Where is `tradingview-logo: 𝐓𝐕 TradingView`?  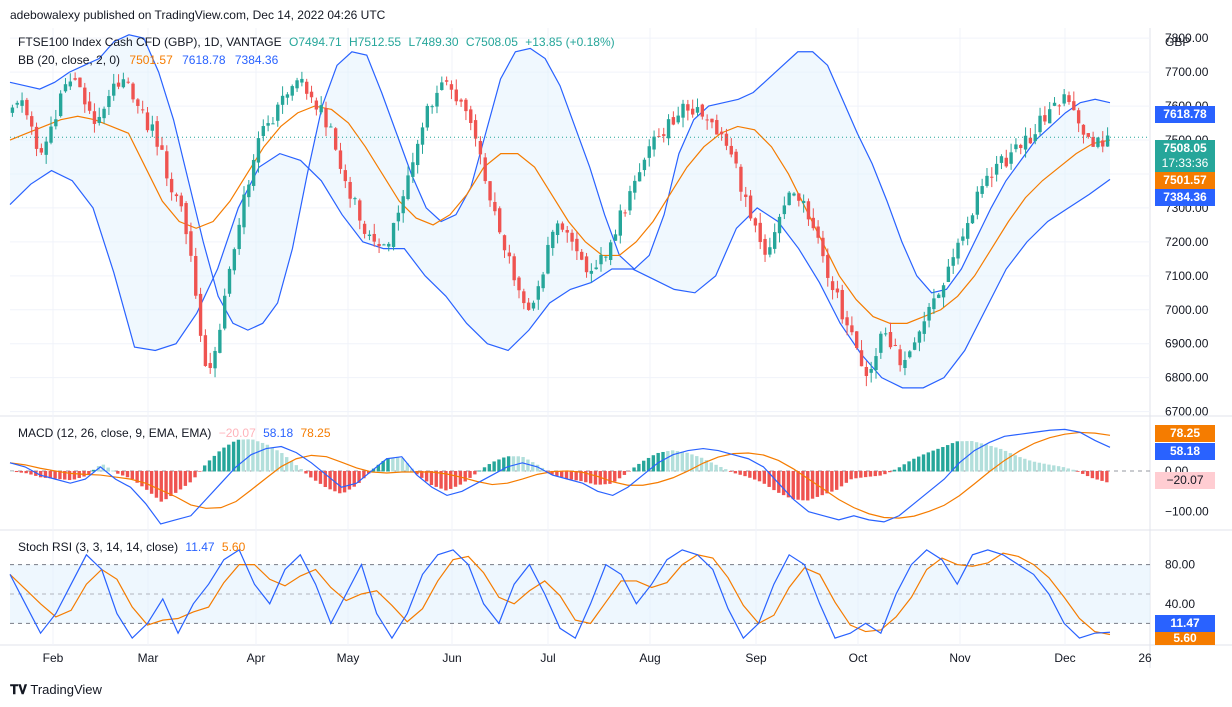 tradingview-logo: 𝐓𝐕 TradingView is located at coordinates (56, 690).